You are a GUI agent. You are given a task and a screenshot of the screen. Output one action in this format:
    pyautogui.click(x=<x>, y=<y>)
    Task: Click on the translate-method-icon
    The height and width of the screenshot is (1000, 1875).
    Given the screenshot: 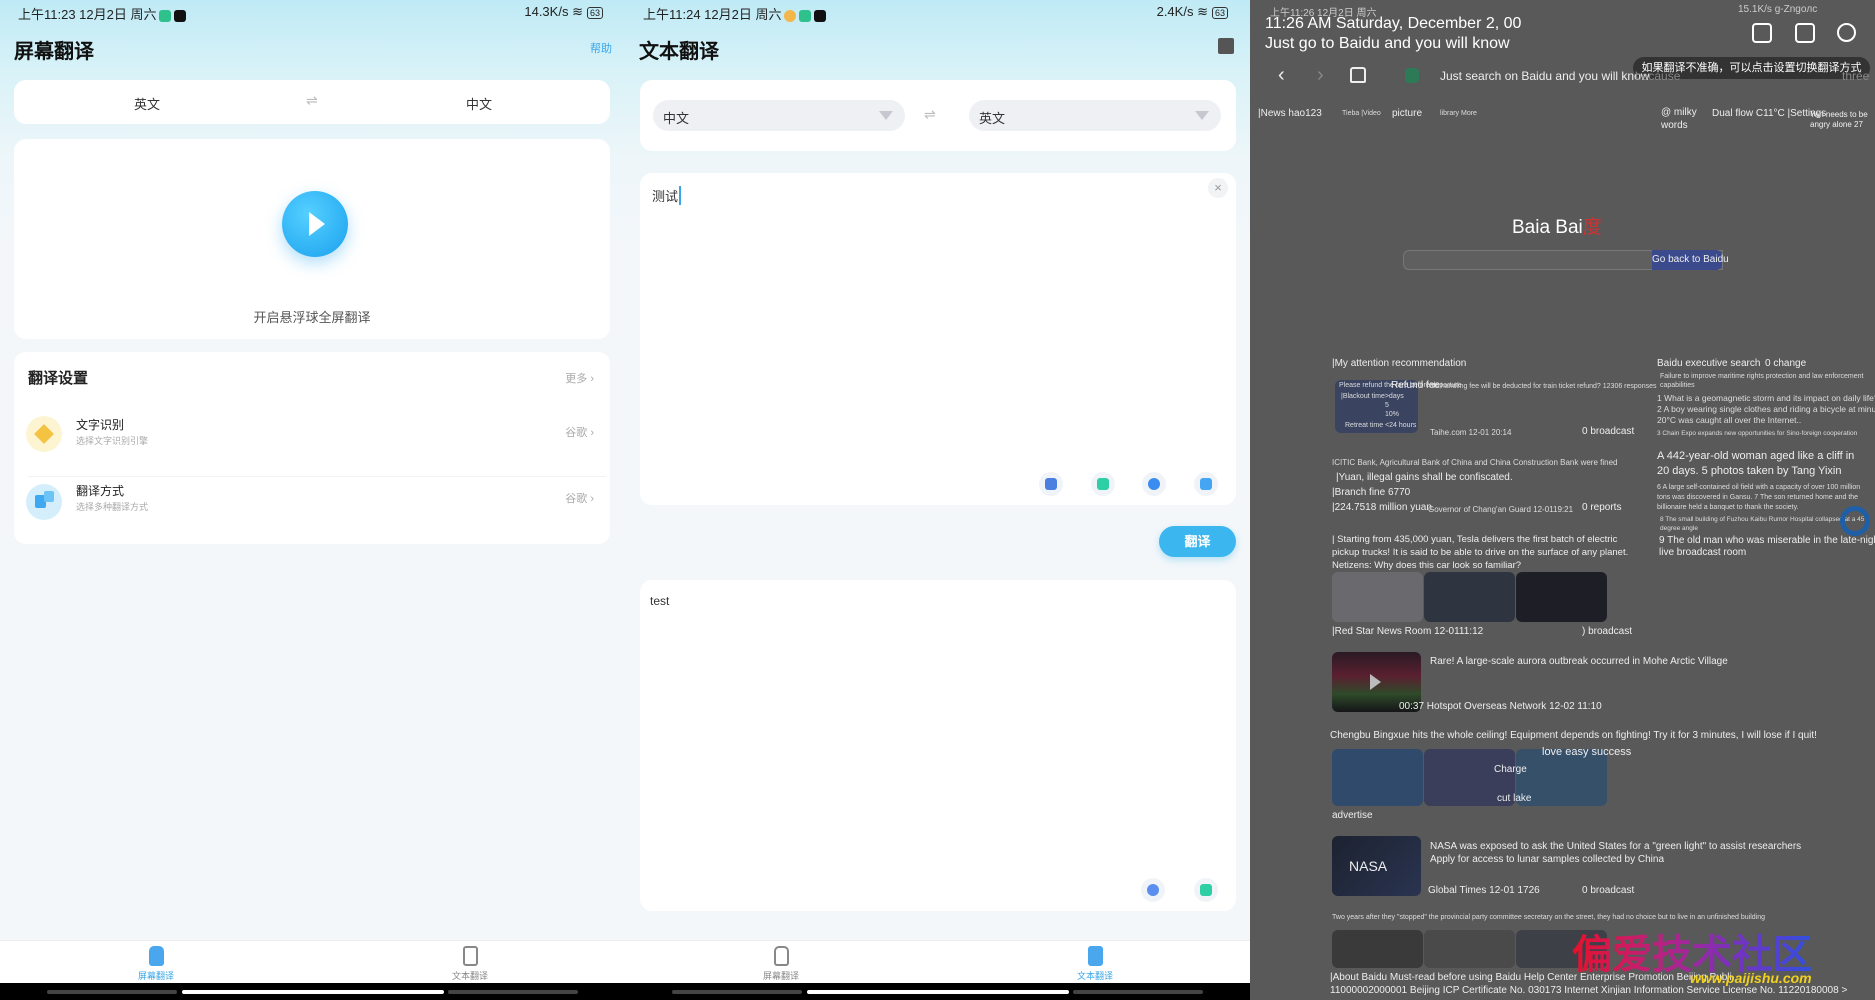 What is the action you would take?
    pyautogui.click(x=44, y=502)
    